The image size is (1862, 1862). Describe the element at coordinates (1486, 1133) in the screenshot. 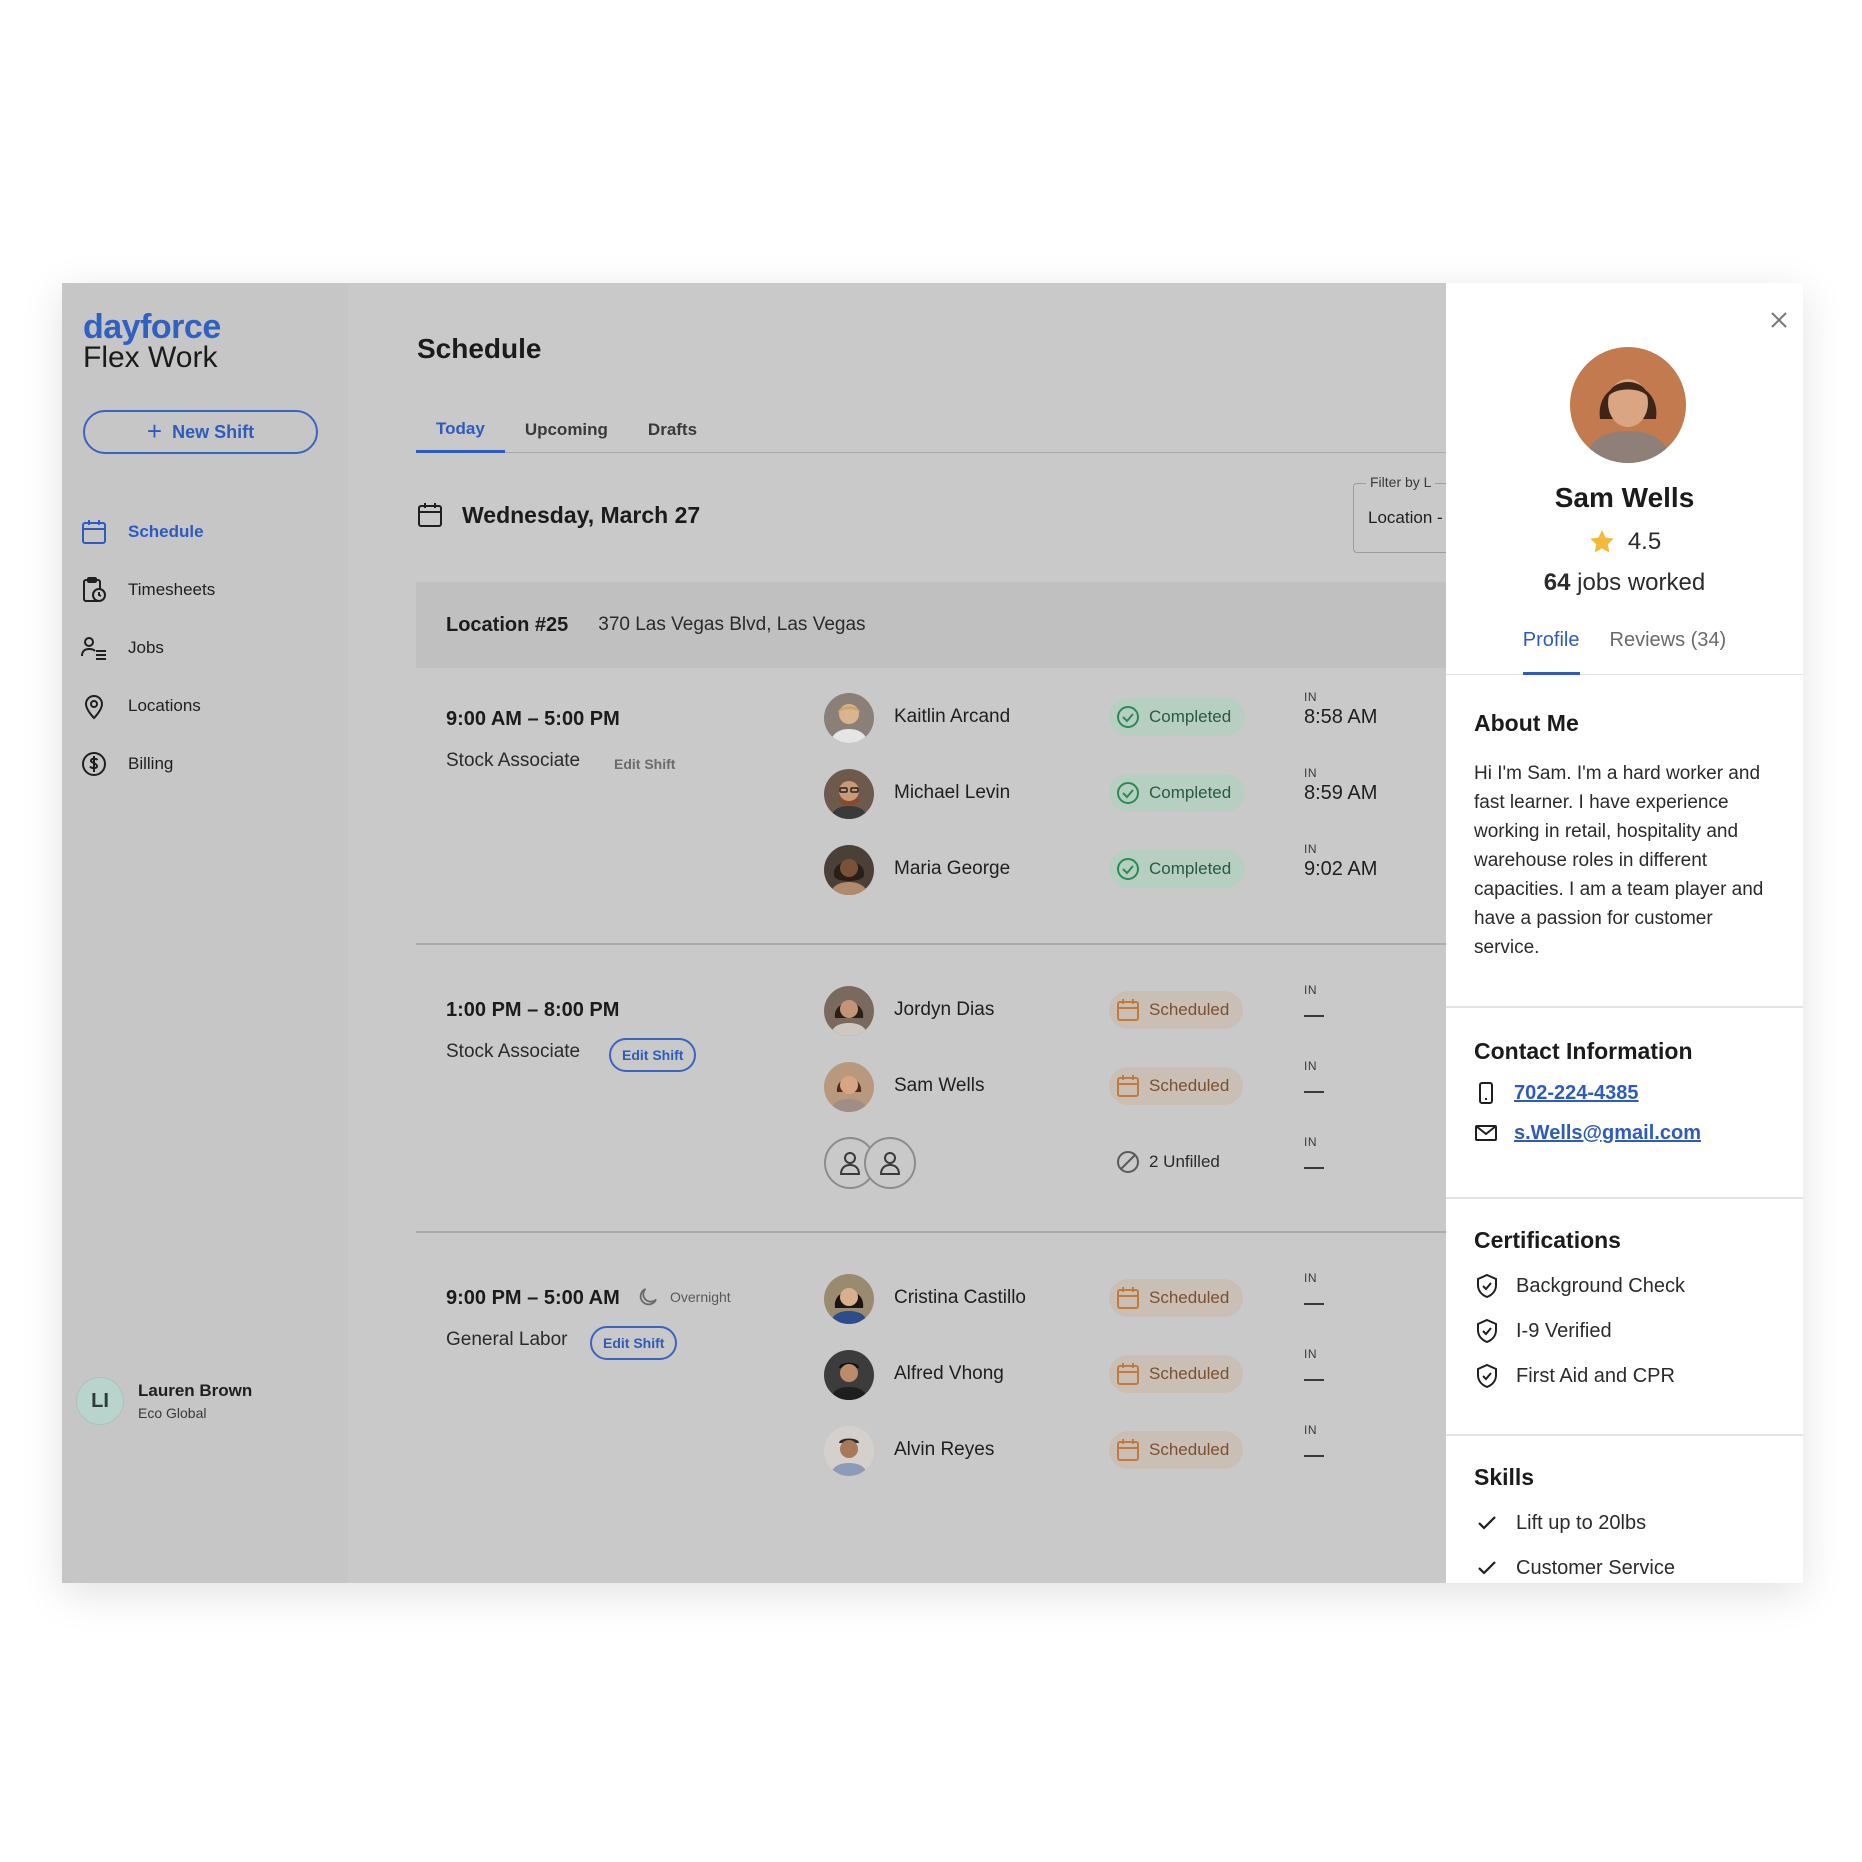

I see `mail-icon` at that location.